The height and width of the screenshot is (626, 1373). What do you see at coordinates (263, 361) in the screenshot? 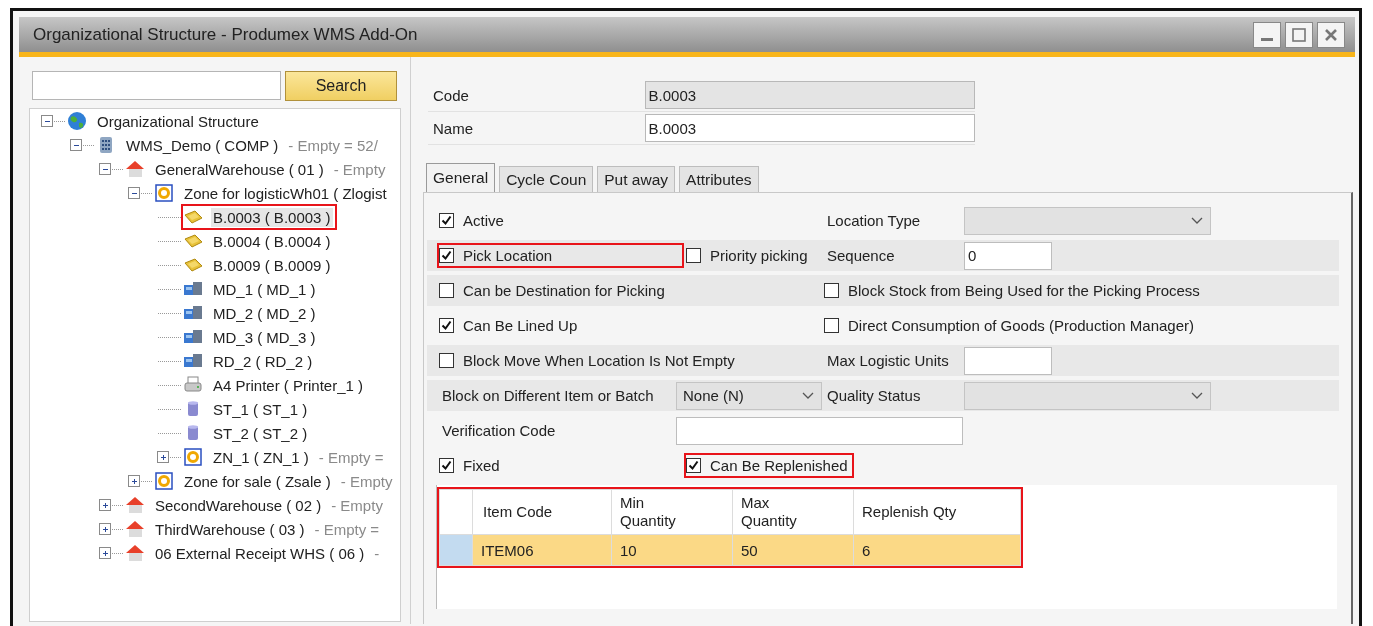
I see `tree-item: RD_2 ( RD_2 )` at bounding box center [263, 361].